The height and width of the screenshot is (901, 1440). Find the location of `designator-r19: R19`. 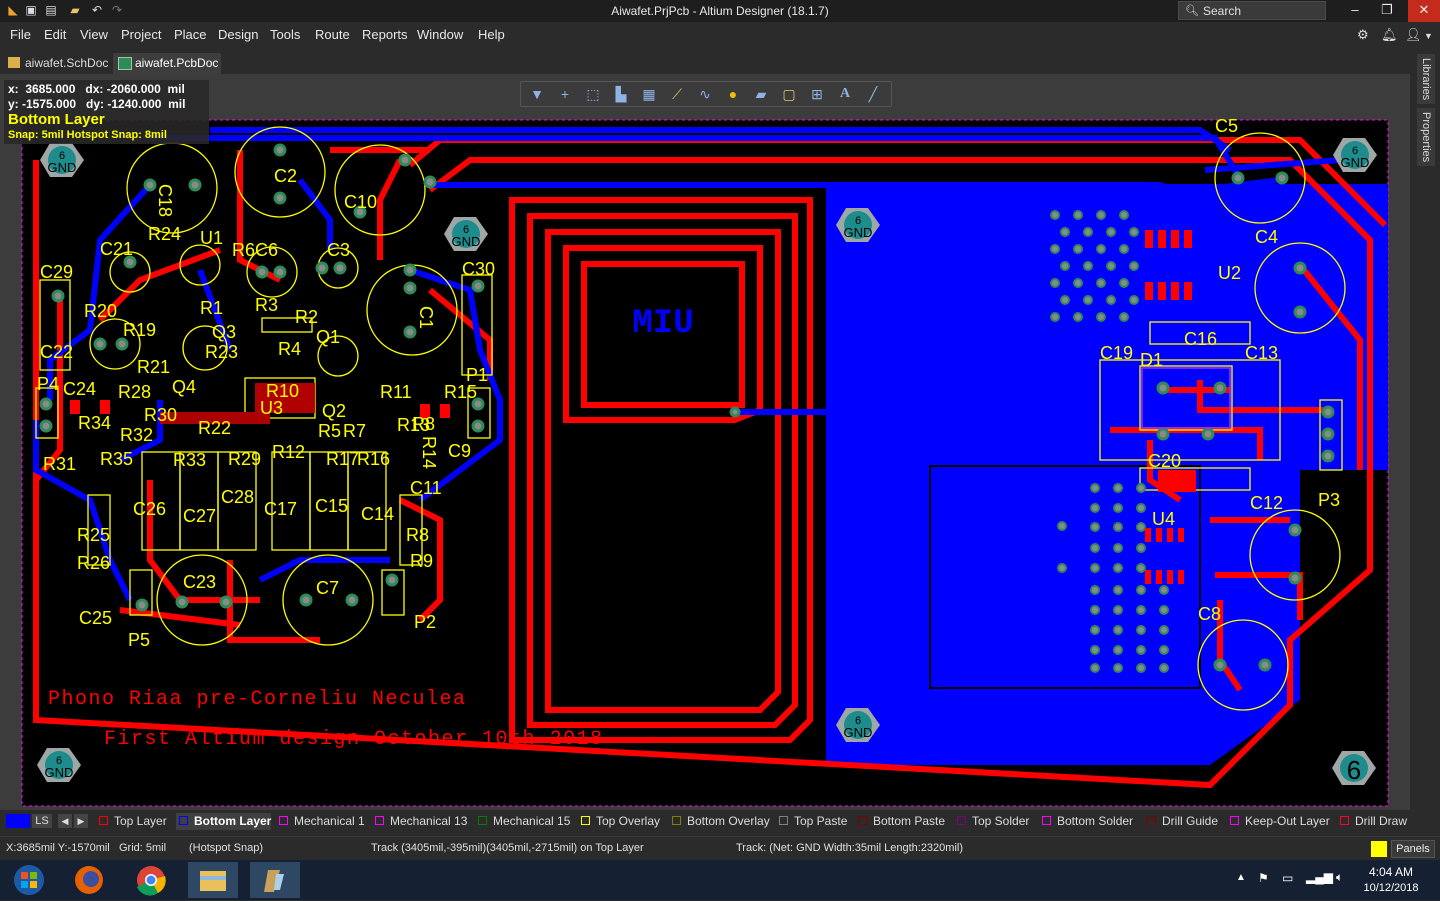

designator-r19: R19 is located at coordinates (139, 330).